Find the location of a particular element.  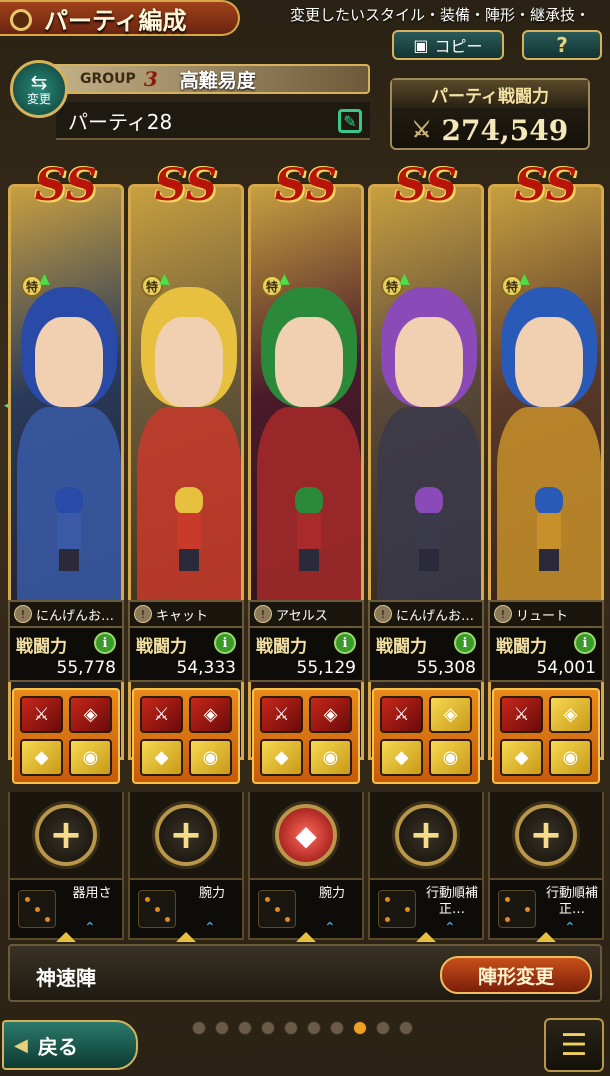

equipped-skill-button: ◆ is located at coordinates (306, 835).